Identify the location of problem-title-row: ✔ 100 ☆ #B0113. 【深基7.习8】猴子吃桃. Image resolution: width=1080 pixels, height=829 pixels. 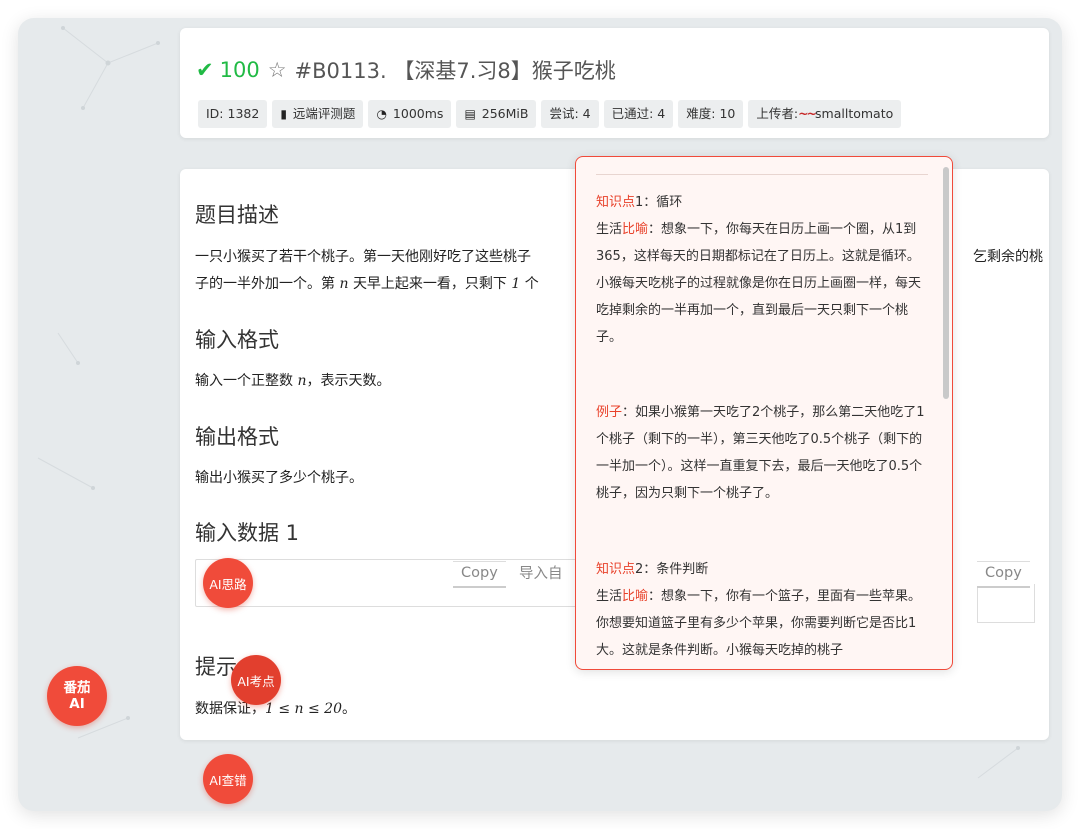
(406, 70).